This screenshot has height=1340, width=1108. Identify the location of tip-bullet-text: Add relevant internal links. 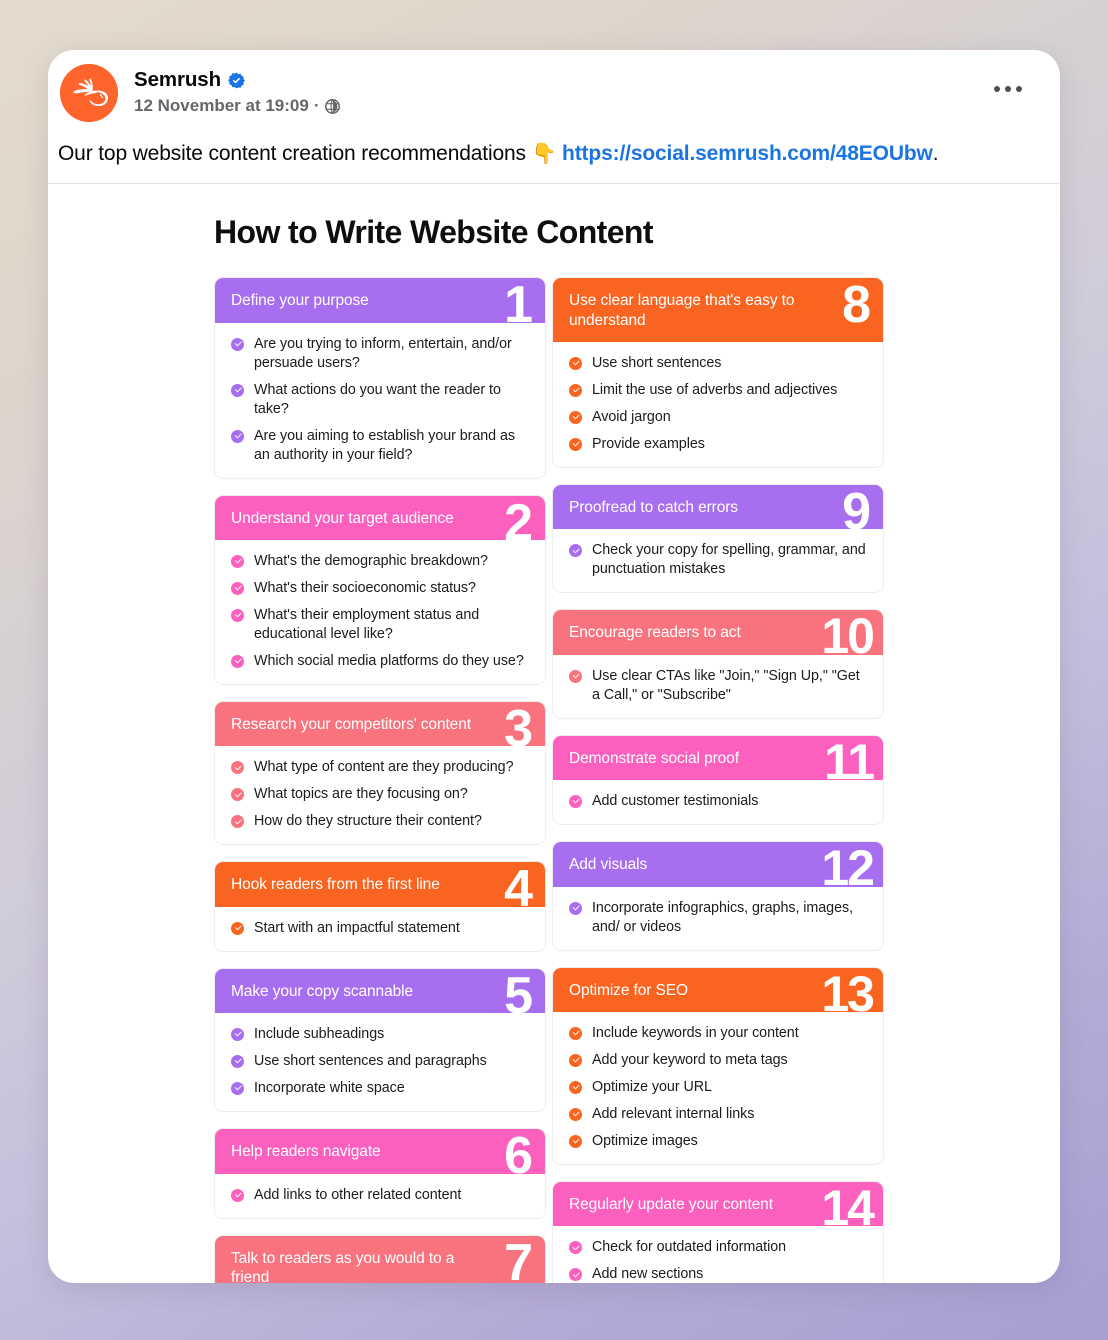
(673, 1113).